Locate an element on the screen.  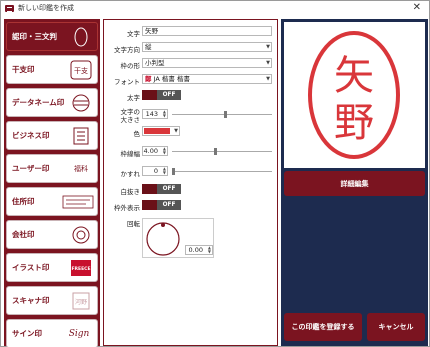
outer-toggle: OFF is located at coordinates (161, 205).